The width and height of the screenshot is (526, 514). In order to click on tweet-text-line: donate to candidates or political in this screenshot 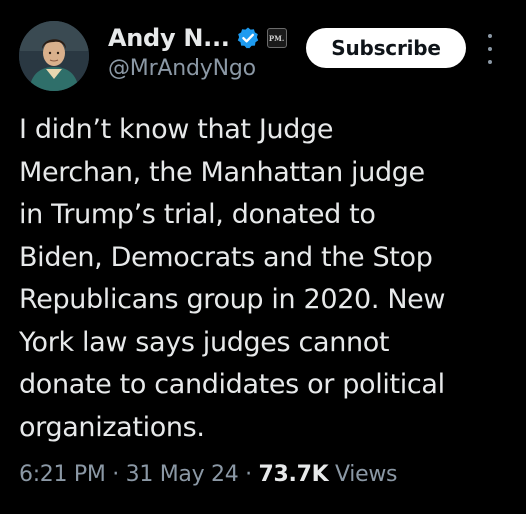, I will do `click(232, 384)`.